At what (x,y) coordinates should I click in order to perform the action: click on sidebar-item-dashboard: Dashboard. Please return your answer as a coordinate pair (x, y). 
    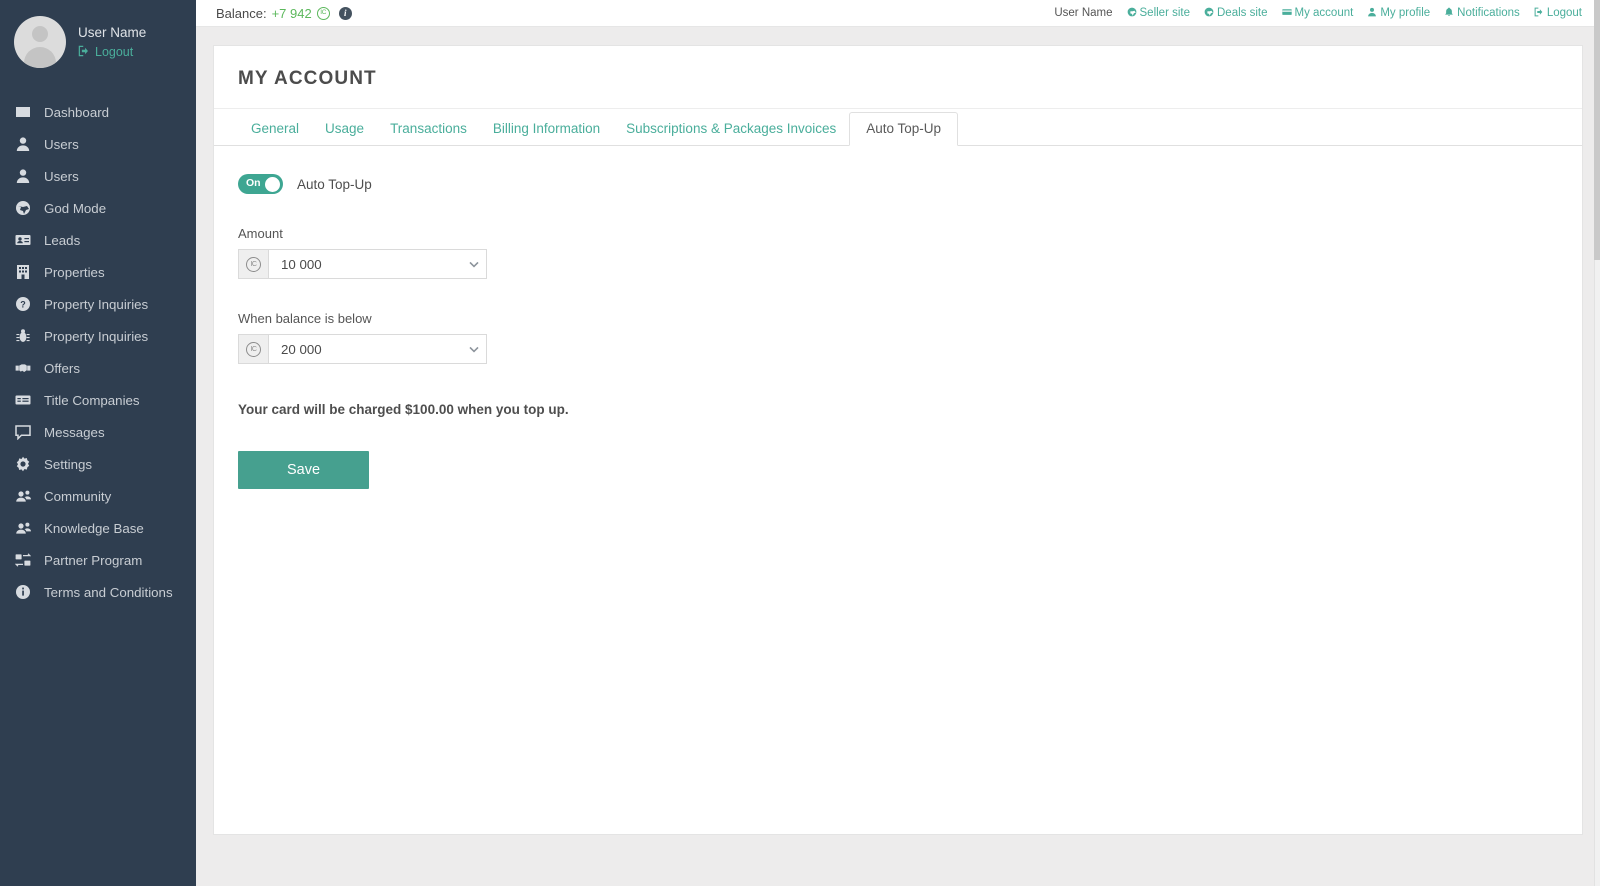
    Looking at the image, I should click on (98, 112).